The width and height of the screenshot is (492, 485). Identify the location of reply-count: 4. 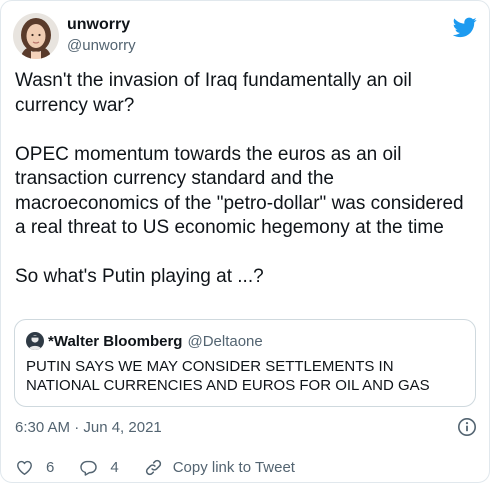
(114, 467).